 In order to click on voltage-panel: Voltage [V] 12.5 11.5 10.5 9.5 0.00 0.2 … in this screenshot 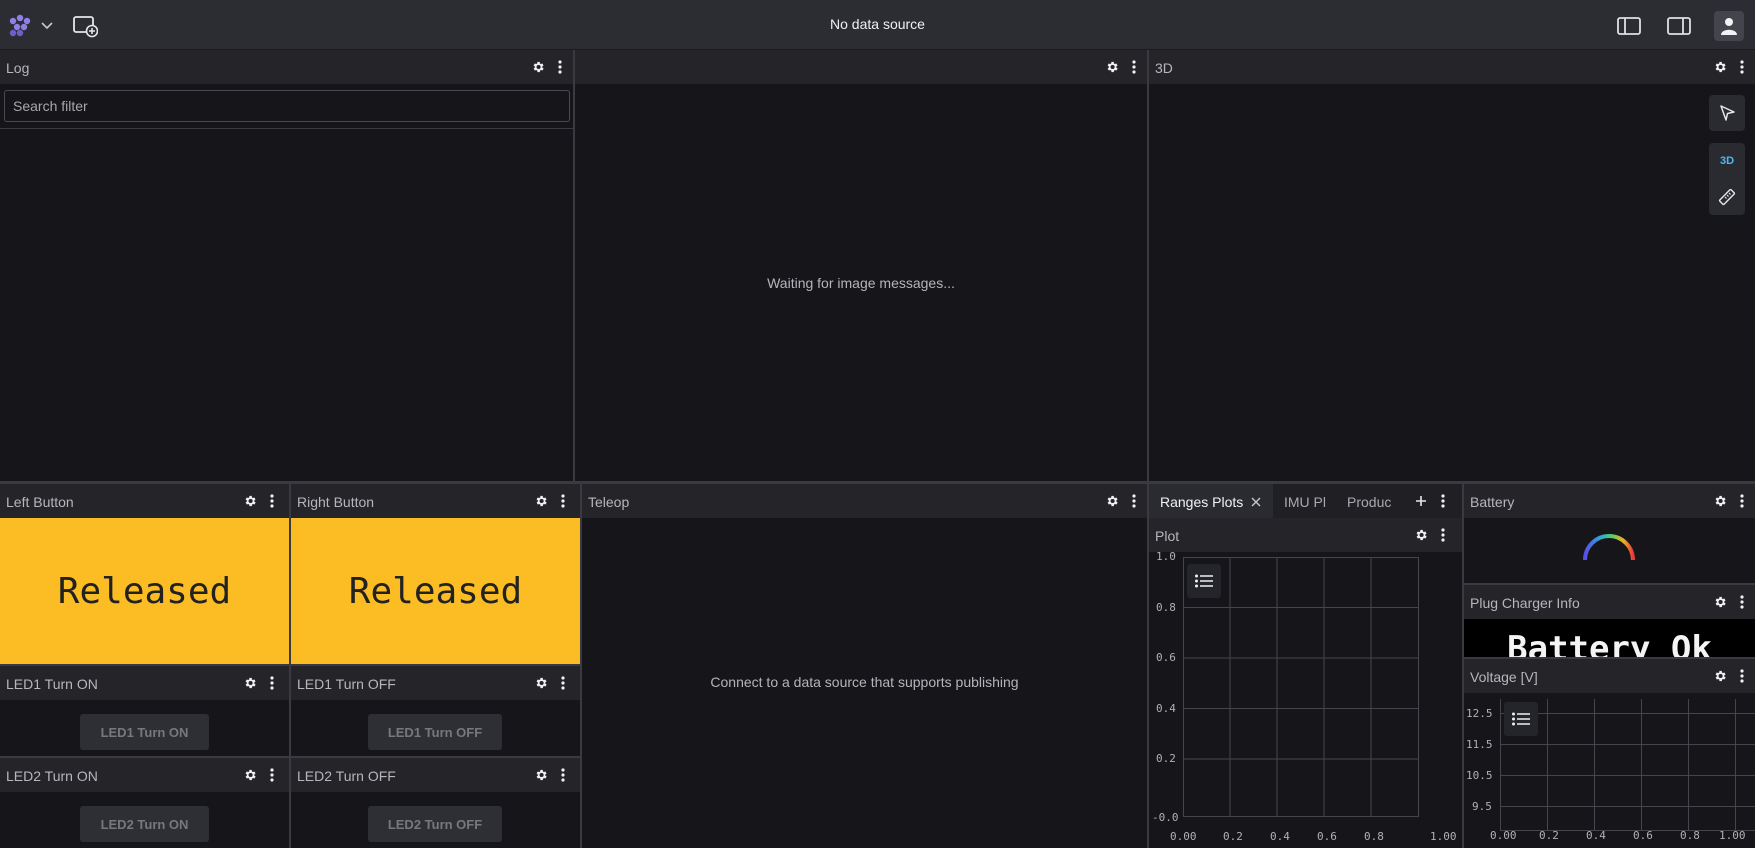, I will do `click(1609, 753)`.